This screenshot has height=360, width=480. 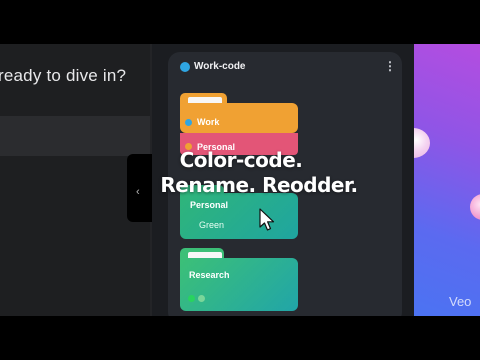 What do you see at coordinates (63, 75) in the screenshot?
I see `prompt-text: ready to dive in?` at bounding box center [63, 75].